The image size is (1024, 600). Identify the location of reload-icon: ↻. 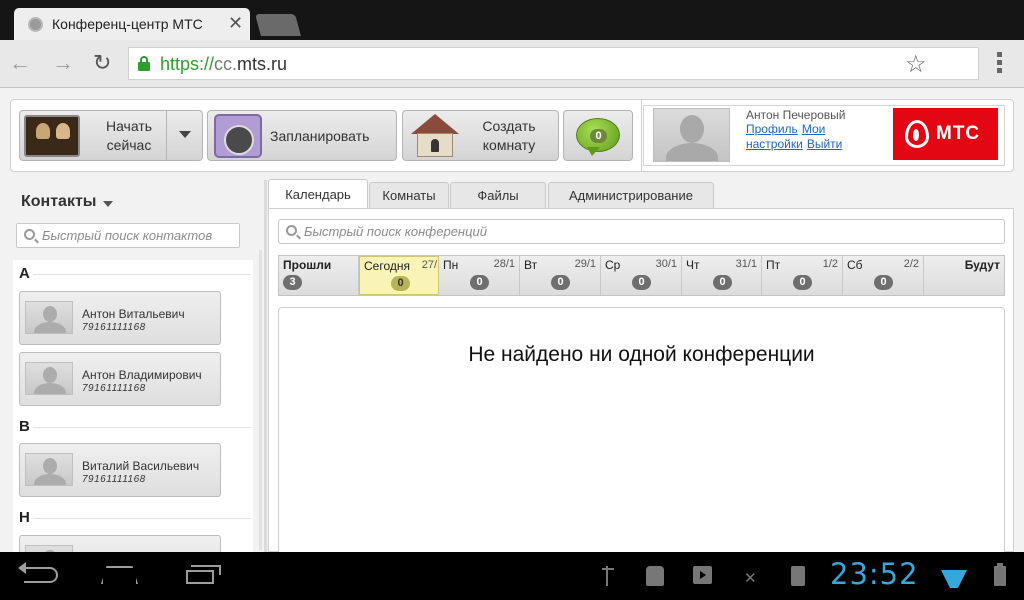
(102, 63).